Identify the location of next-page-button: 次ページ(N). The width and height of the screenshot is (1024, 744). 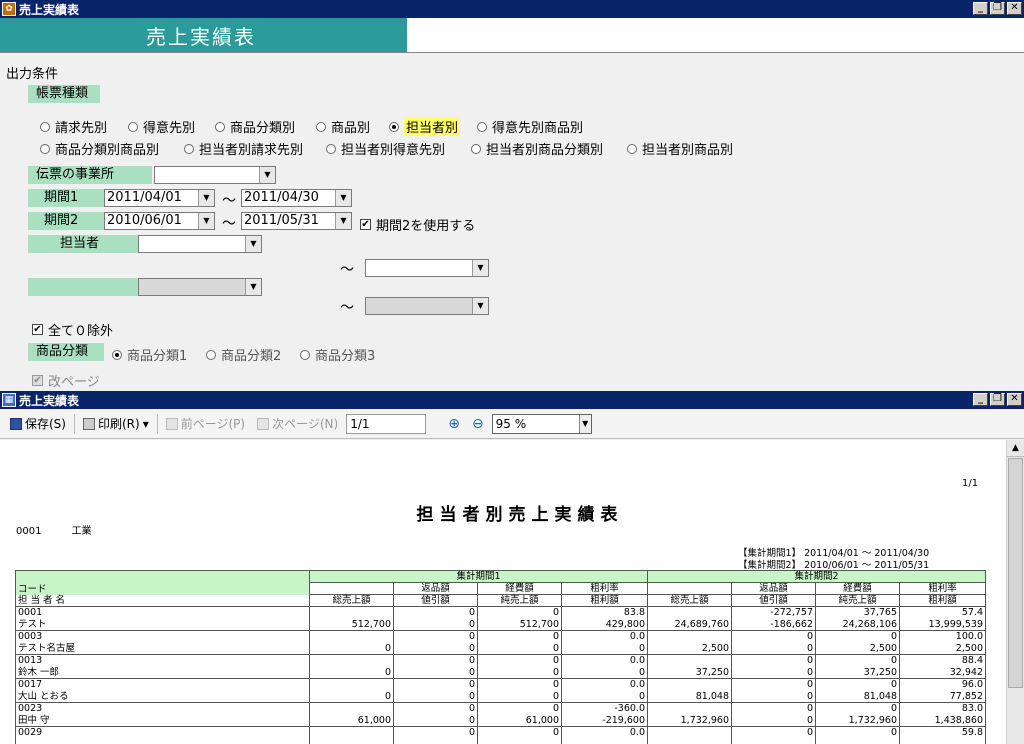
(297, 423).